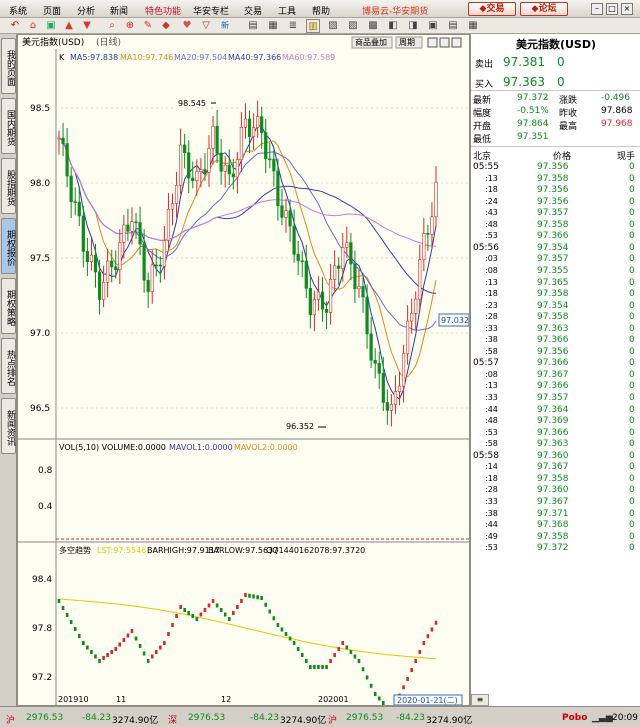  What do you see at coordinates (353, 26) in the screenshot?
I see `layout-icon: ▨` at bounding box center [353, 26].